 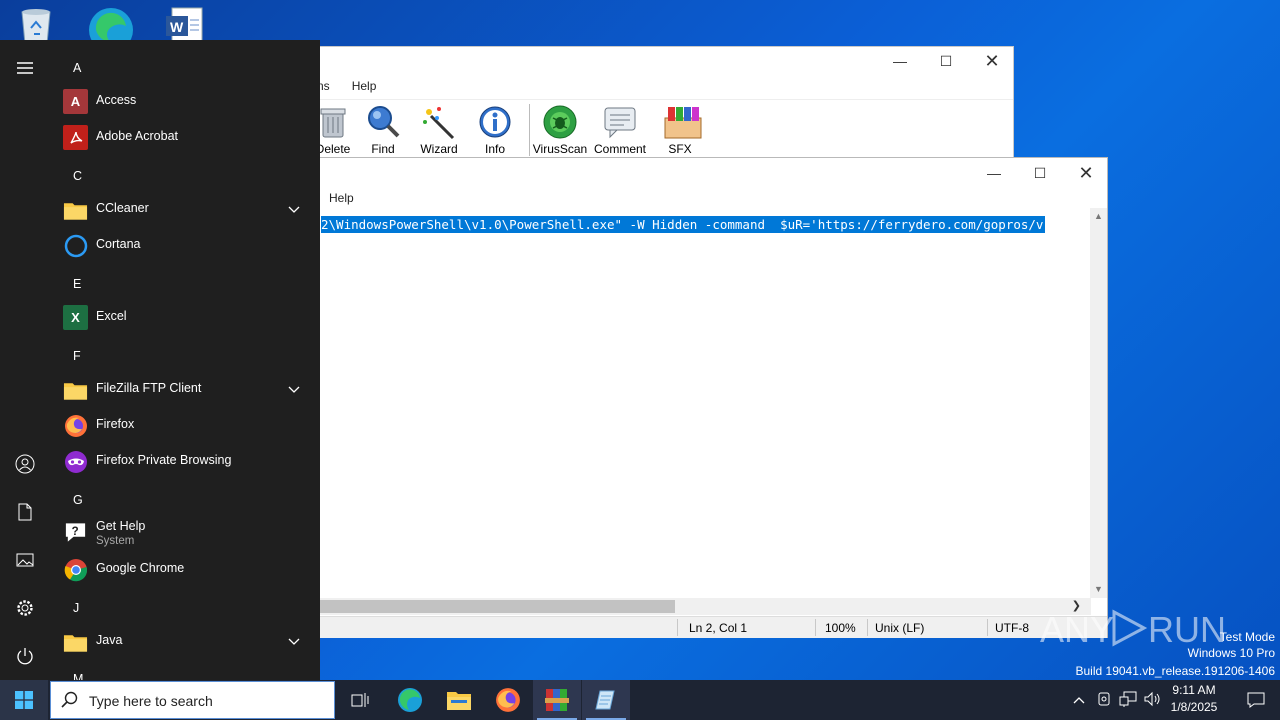 What do you see at coordinates (840, 628) in the screenshot?
I see `zoom-level: 100%` at bounding box center [840, 628].